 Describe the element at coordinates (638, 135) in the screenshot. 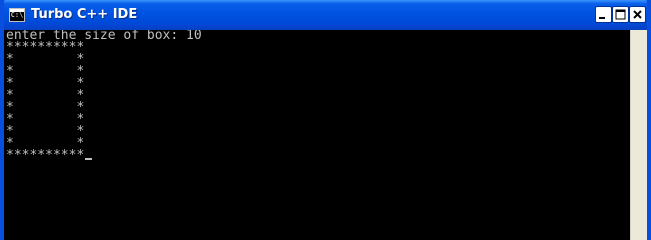

I see `vertical-scrollbar` at that location.